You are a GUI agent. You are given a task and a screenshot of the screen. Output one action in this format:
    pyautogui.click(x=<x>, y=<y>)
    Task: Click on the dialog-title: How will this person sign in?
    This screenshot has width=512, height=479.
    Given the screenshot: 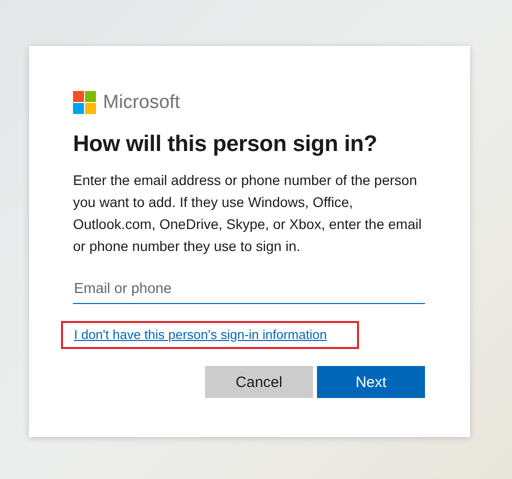 What is the action you would take?
    pyautogui.click(x=225, y=144)
    